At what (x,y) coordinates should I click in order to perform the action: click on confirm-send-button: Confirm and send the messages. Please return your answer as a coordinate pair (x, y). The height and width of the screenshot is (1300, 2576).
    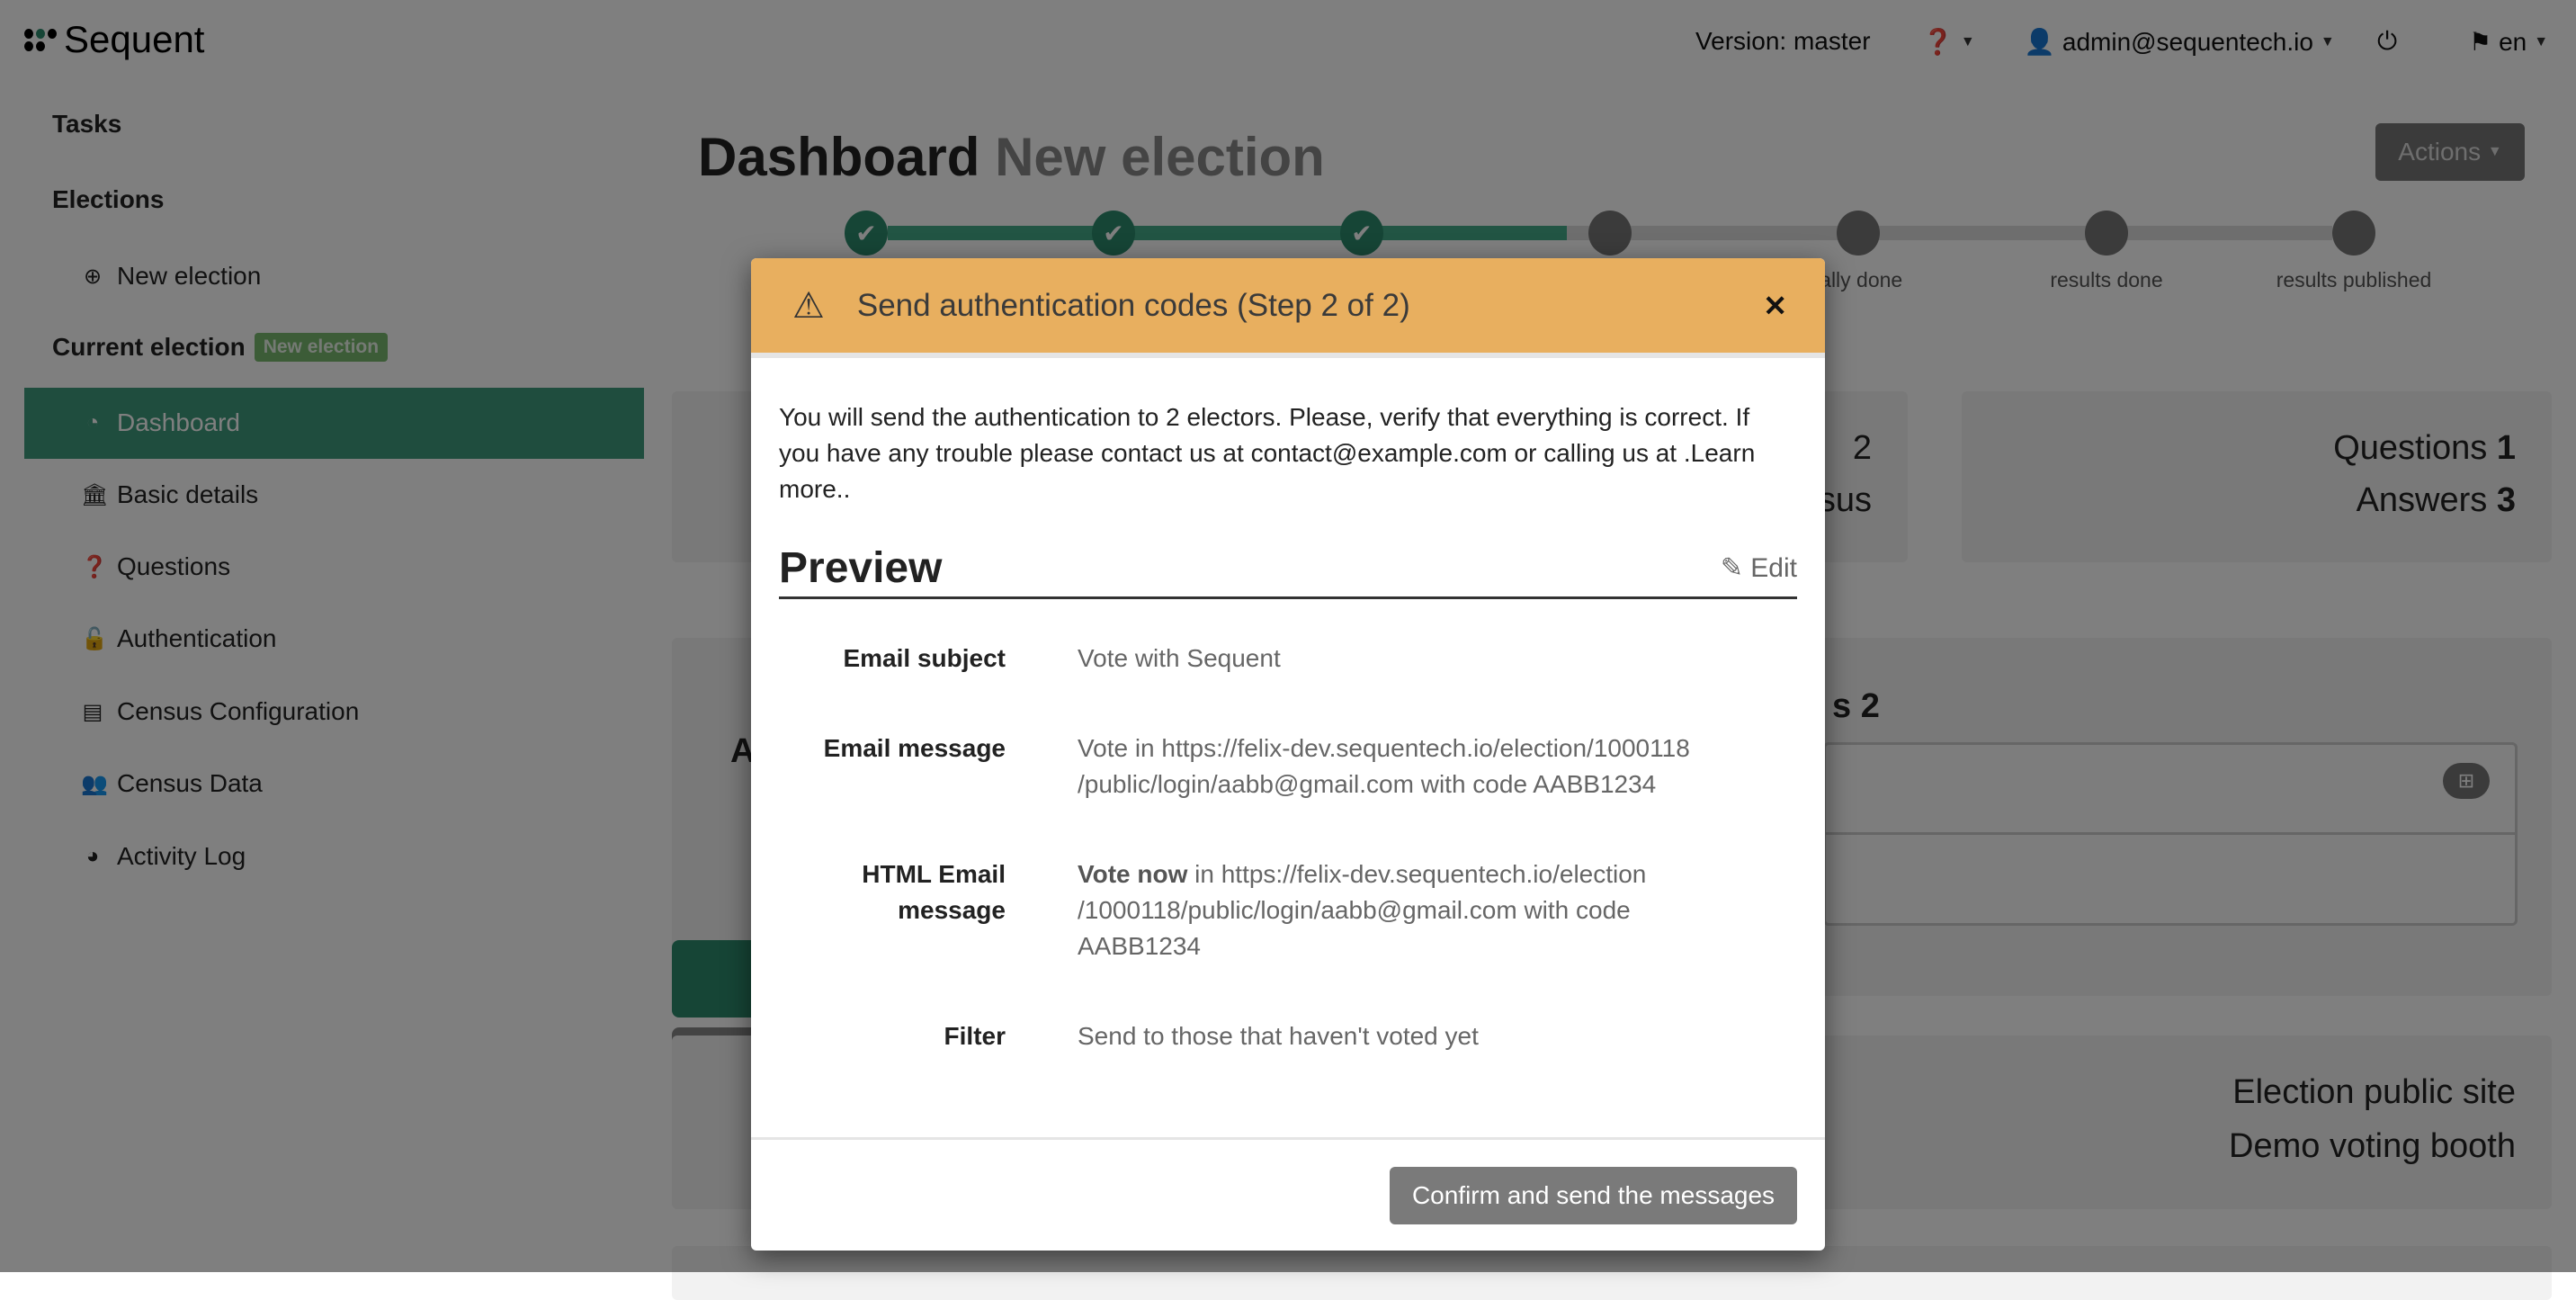
    Looking at the image, I should click on (1593, 1195).